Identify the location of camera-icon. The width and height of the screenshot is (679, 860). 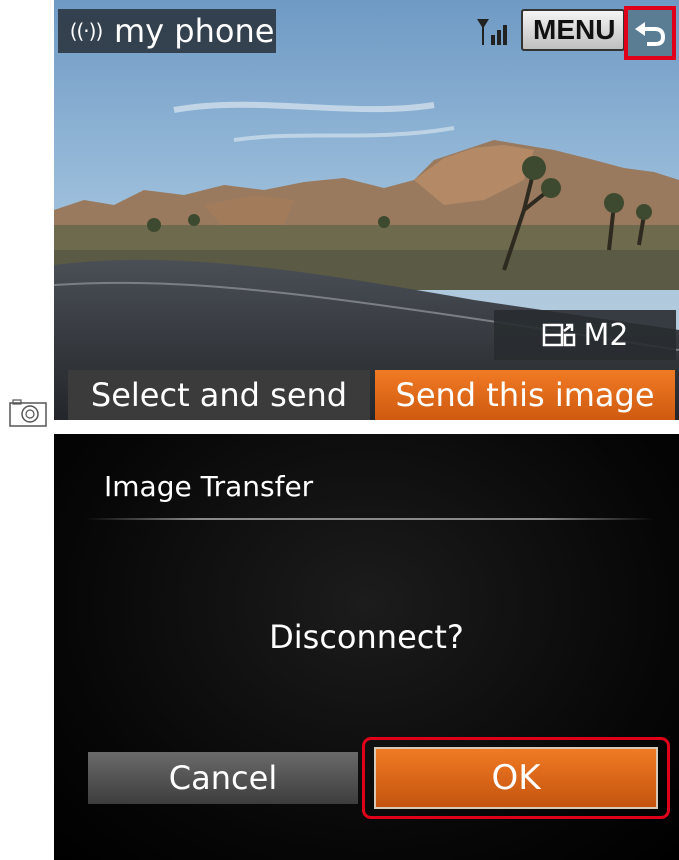
(28, 413).